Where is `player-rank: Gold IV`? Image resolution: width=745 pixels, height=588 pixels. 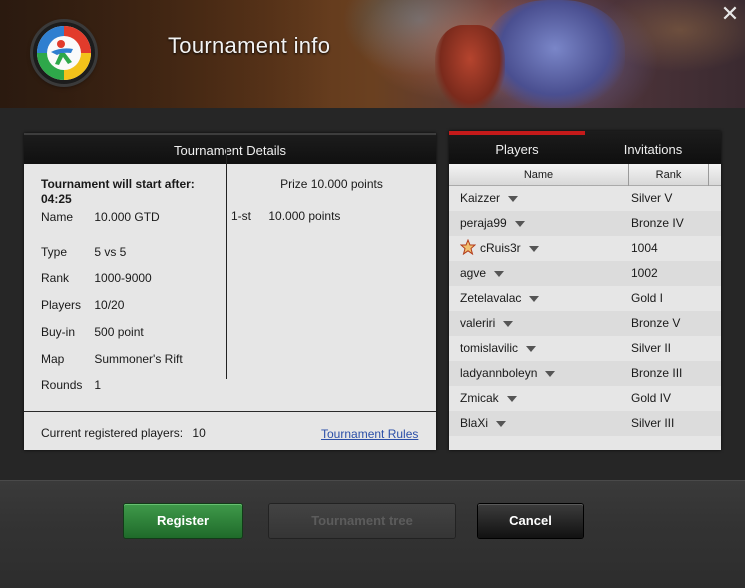
player-rank: Gold IV is located at coordinates (651, 398).